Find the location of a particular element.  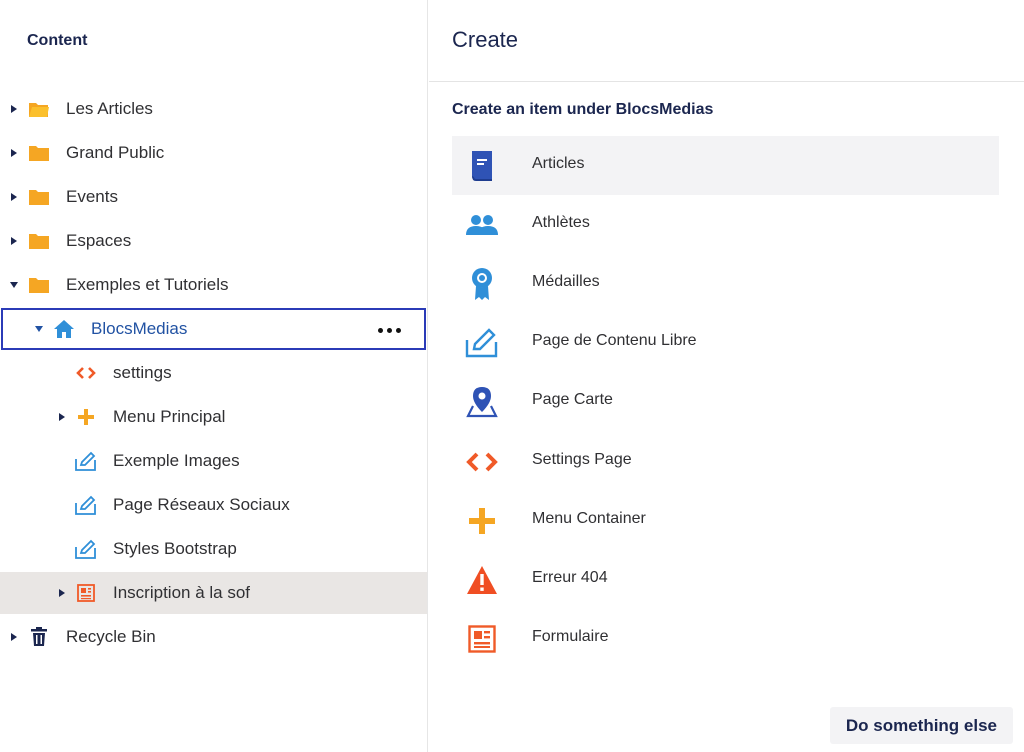

create-item-label: Page de Contenu Libre is located at coordinates (614, 340).